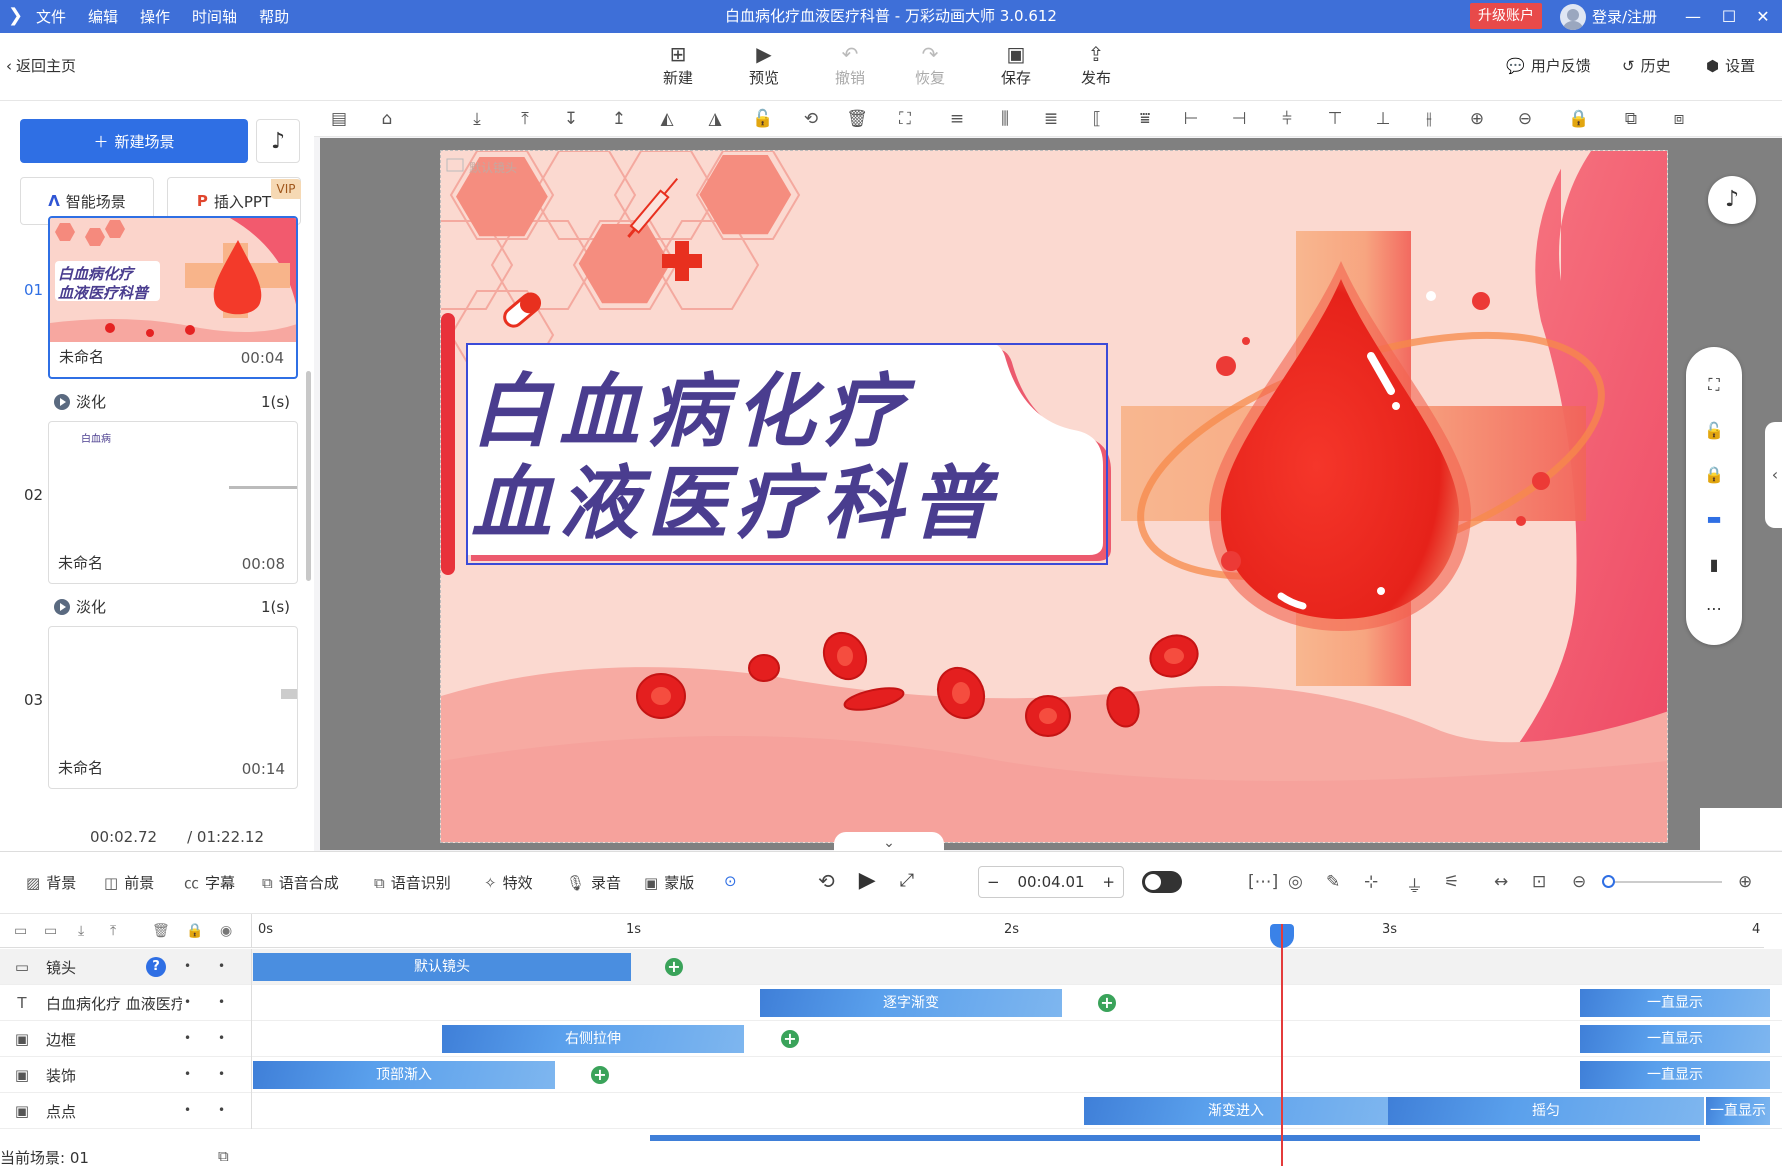  I want to click on save-button: ▣ 保存, so click(1016, 64).